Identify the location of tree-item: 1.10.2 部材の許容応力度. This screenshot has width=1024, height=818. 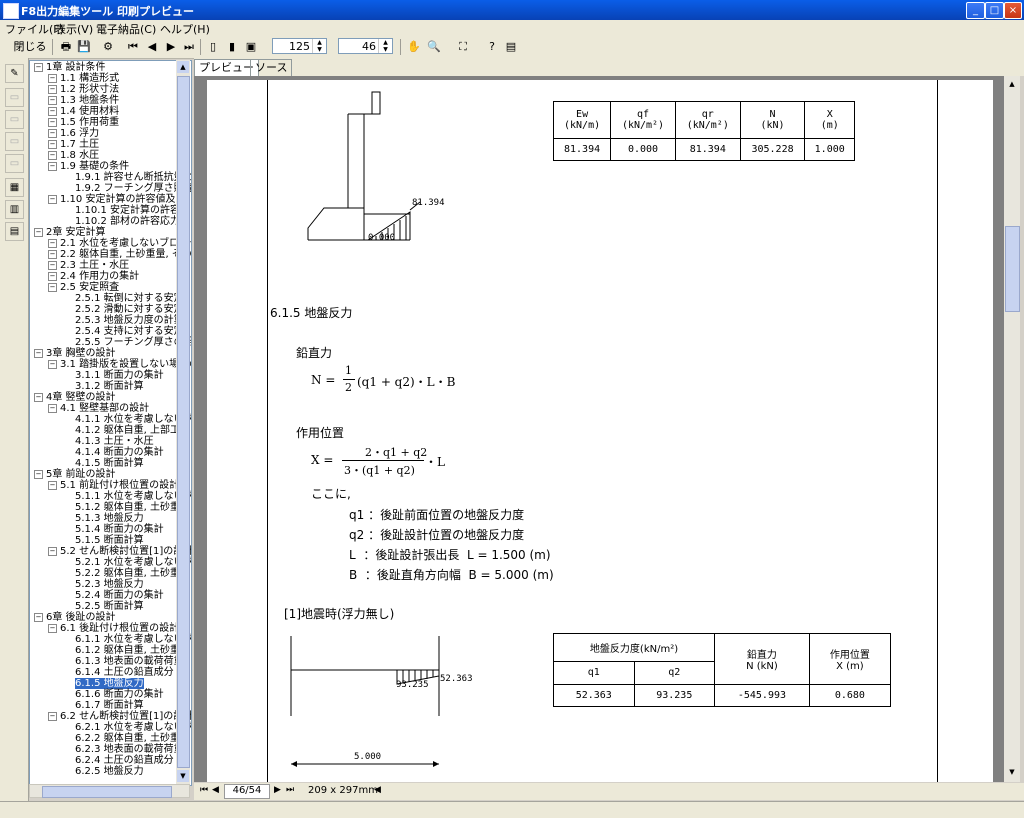
(132, 221).